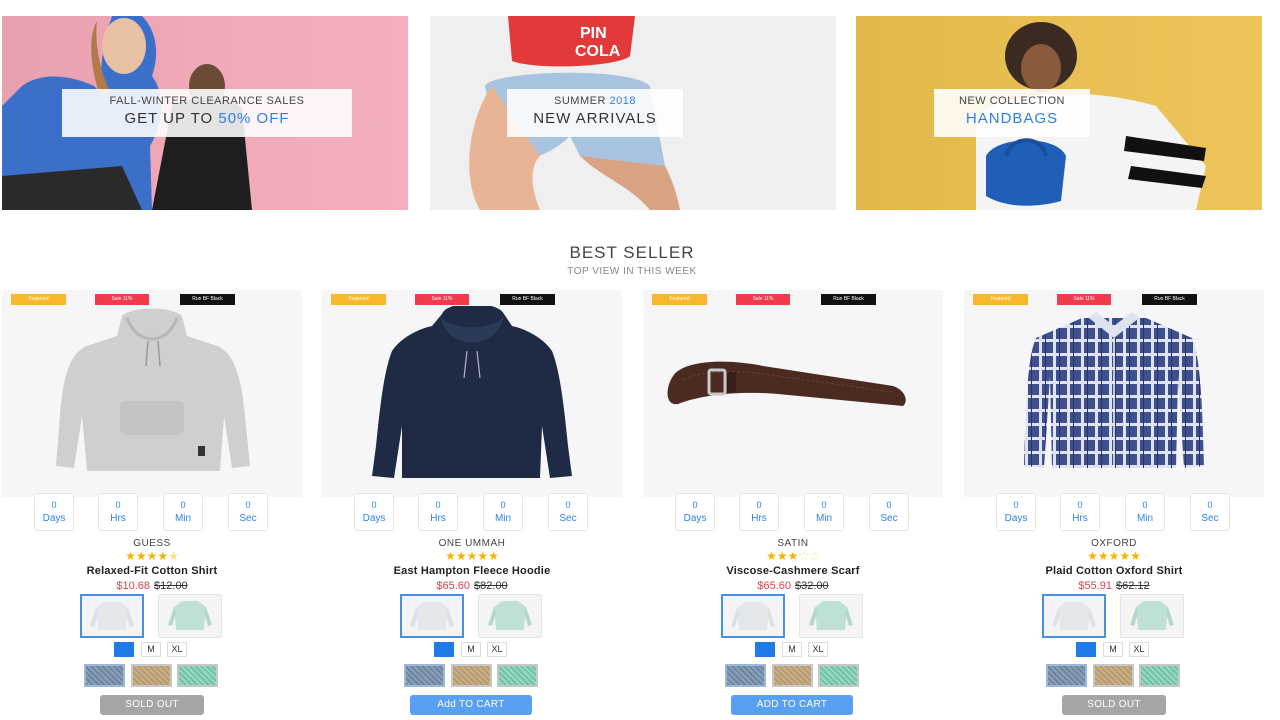  I want to click on banner-headline: HANDBAGS, so click(1012, 118).